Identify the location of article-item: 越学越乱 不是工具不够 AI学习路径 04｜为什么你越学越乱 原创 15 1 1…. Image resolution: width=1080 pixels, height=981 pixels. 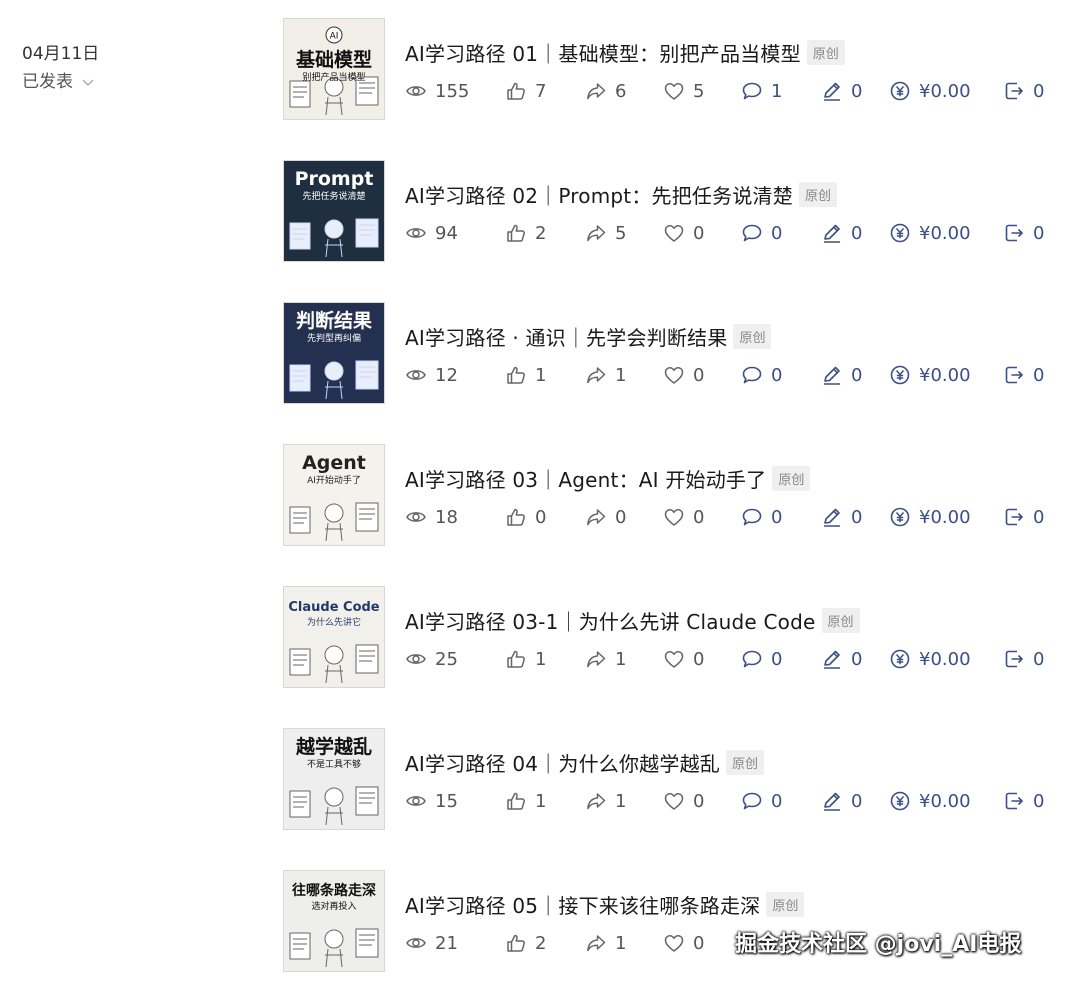
(673, 779).